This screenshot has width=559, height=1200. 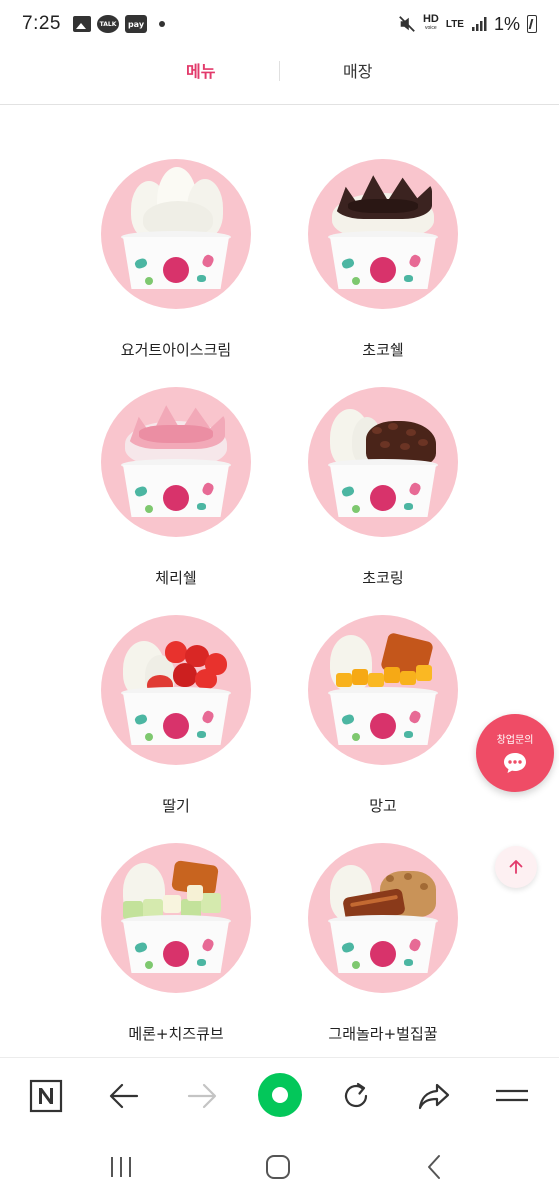 I want to click on menu-item-melon-cheese: 메론+치즈큐브, so click(x=176, y=931).